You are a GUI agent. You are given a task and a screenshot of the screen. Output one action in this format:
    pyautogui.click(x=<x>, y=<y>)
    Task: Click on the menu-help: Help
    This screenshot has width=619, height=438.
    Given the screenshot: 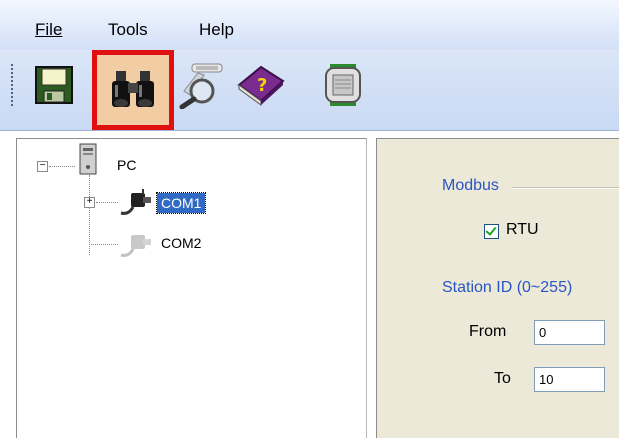 What is the action you would take?
    pyautogui.click(x=216, y=30)
    